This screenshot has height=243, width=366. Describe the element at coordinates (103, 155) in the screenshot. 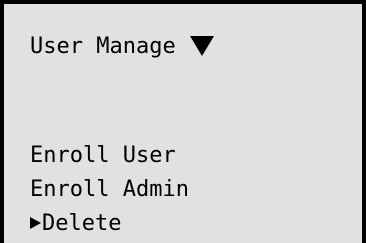

I see `menu-item-label: Enroll User` at that location.